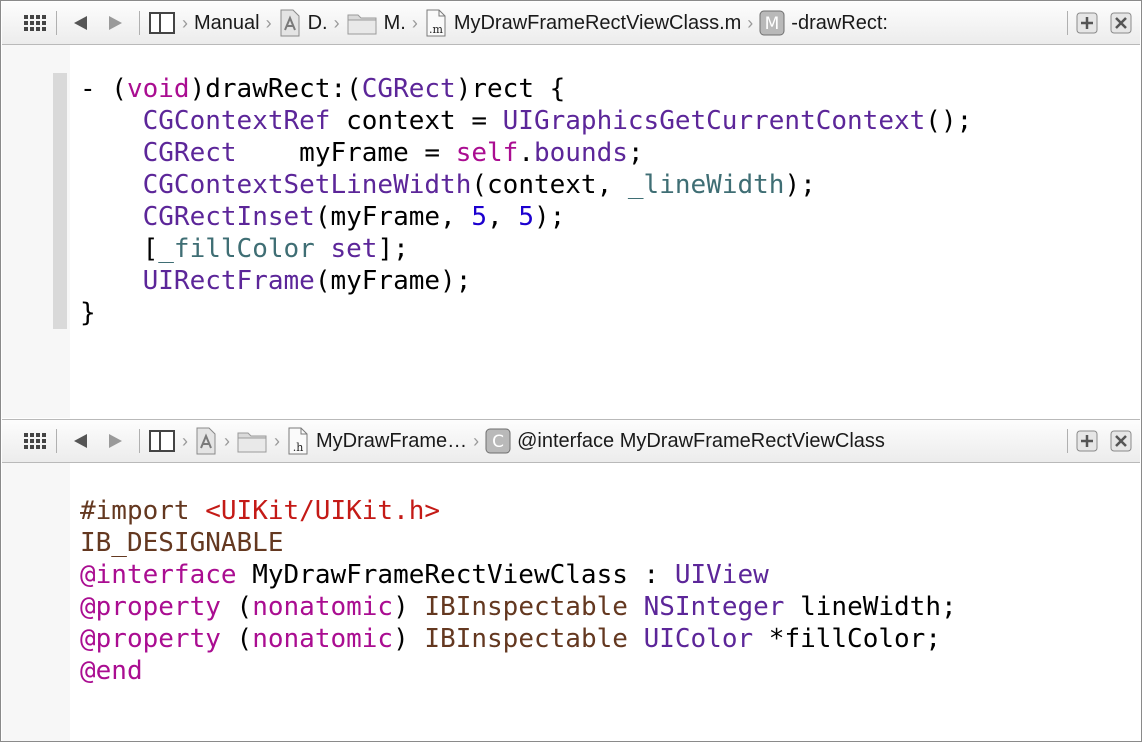  What do you see at coordinates (839, 22) in the screenshot?
I see `breadcrumb-label: -drawRect:` at bounding box center [839, 22].